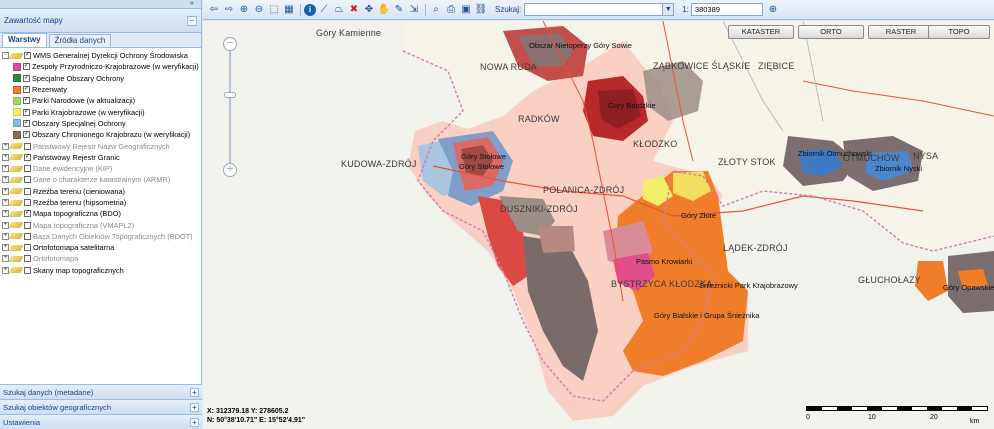 This screenshot has height=429, width=994. What do you see at coordinates (100, 157) in the screenshot?
I see `layer-row: + ✓ Państwowy Rejestr Granic` at bounding box center [100, 157].